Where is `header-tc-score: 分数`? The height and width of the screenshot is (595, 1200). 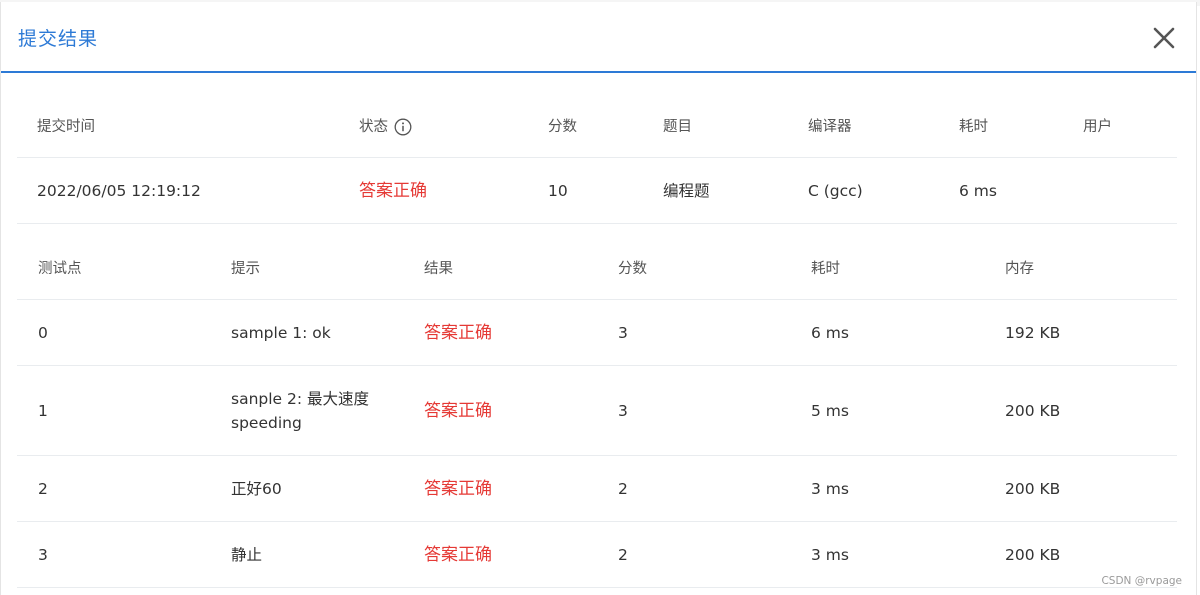
header-tc-score: 分数 is located at coordinates (632, 268).